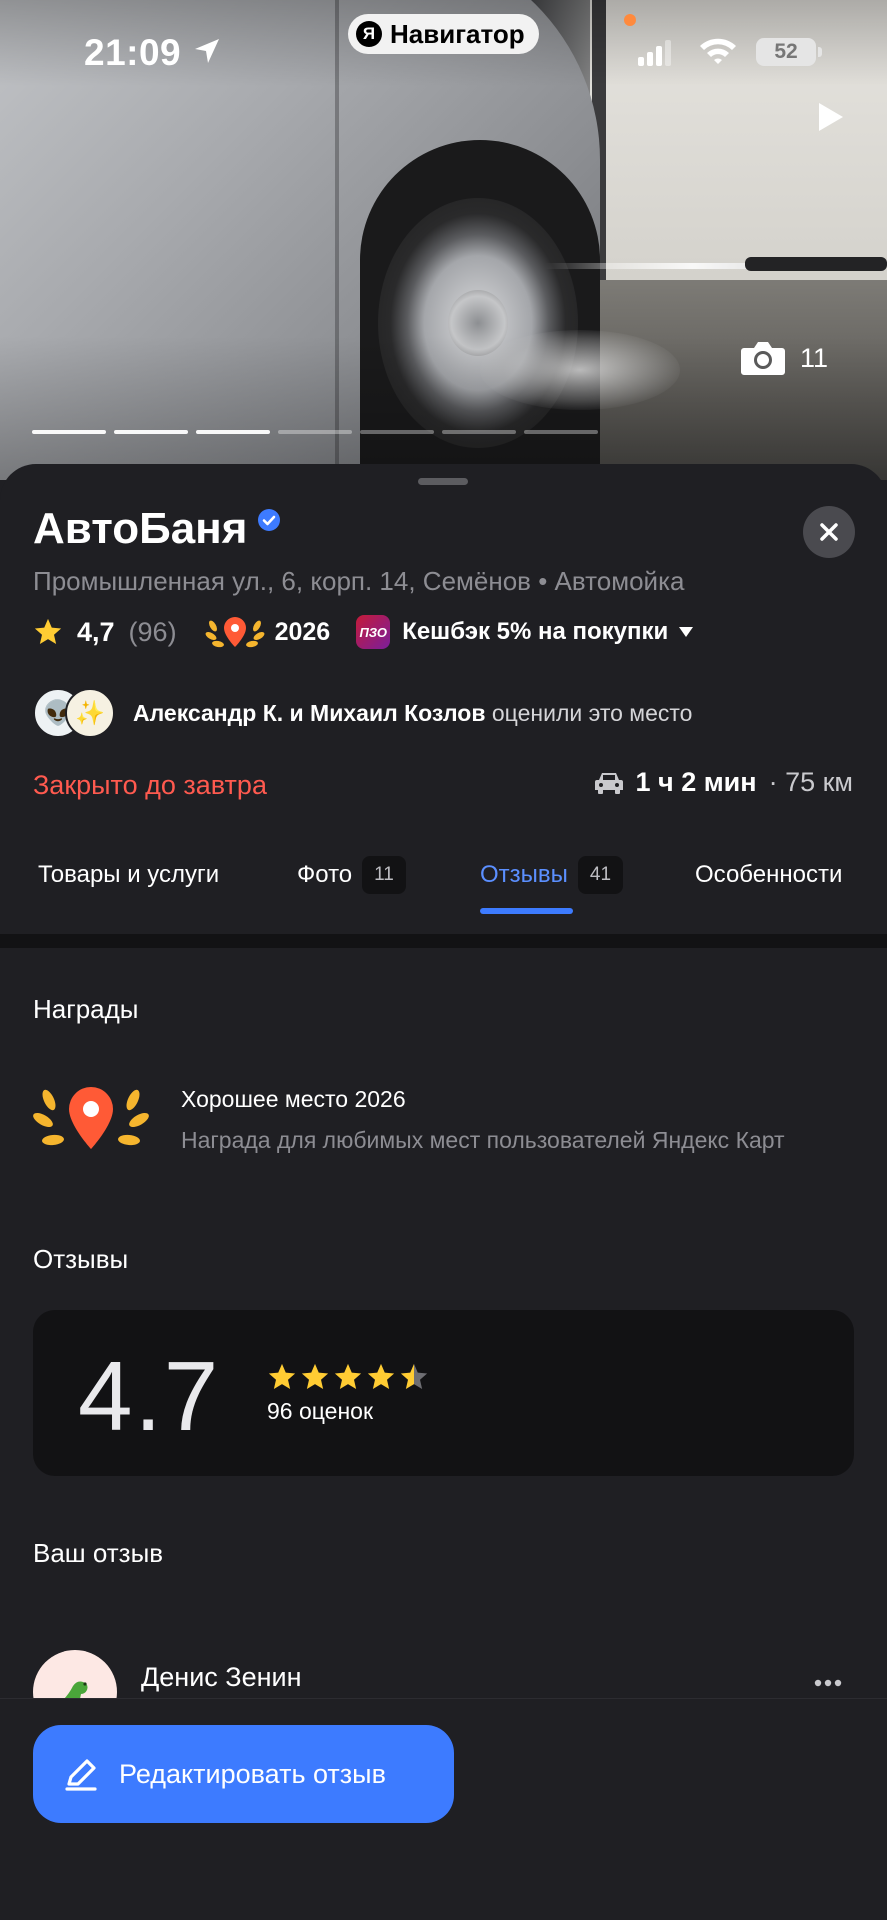 This screenshot has width=887, height=1920. I want to click on tab-label: Особенности, so click(769, 874).